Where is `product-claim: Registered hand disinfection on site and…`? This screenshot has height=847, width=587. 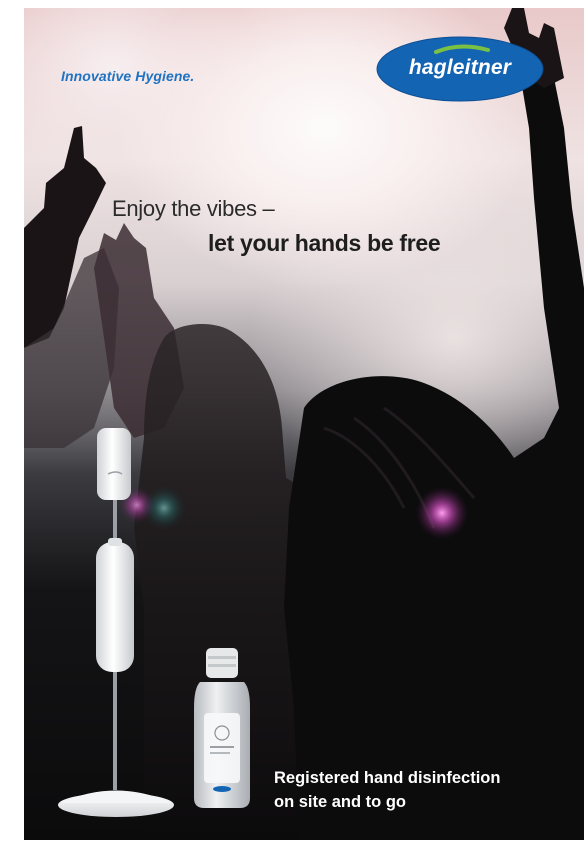 product-claim: Registered hand disinfection on site and… is located at coordinates (387, 790).